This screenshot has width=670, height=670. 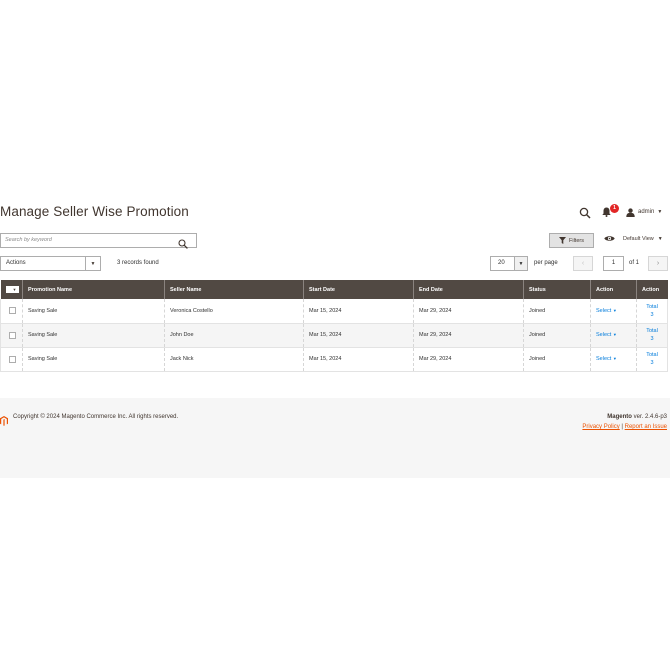 What do you see at coordinates (94, 211) in the screenshot?
I see `page-title: Manage Seller Wise Promotion` at bounding box center [94, 211].